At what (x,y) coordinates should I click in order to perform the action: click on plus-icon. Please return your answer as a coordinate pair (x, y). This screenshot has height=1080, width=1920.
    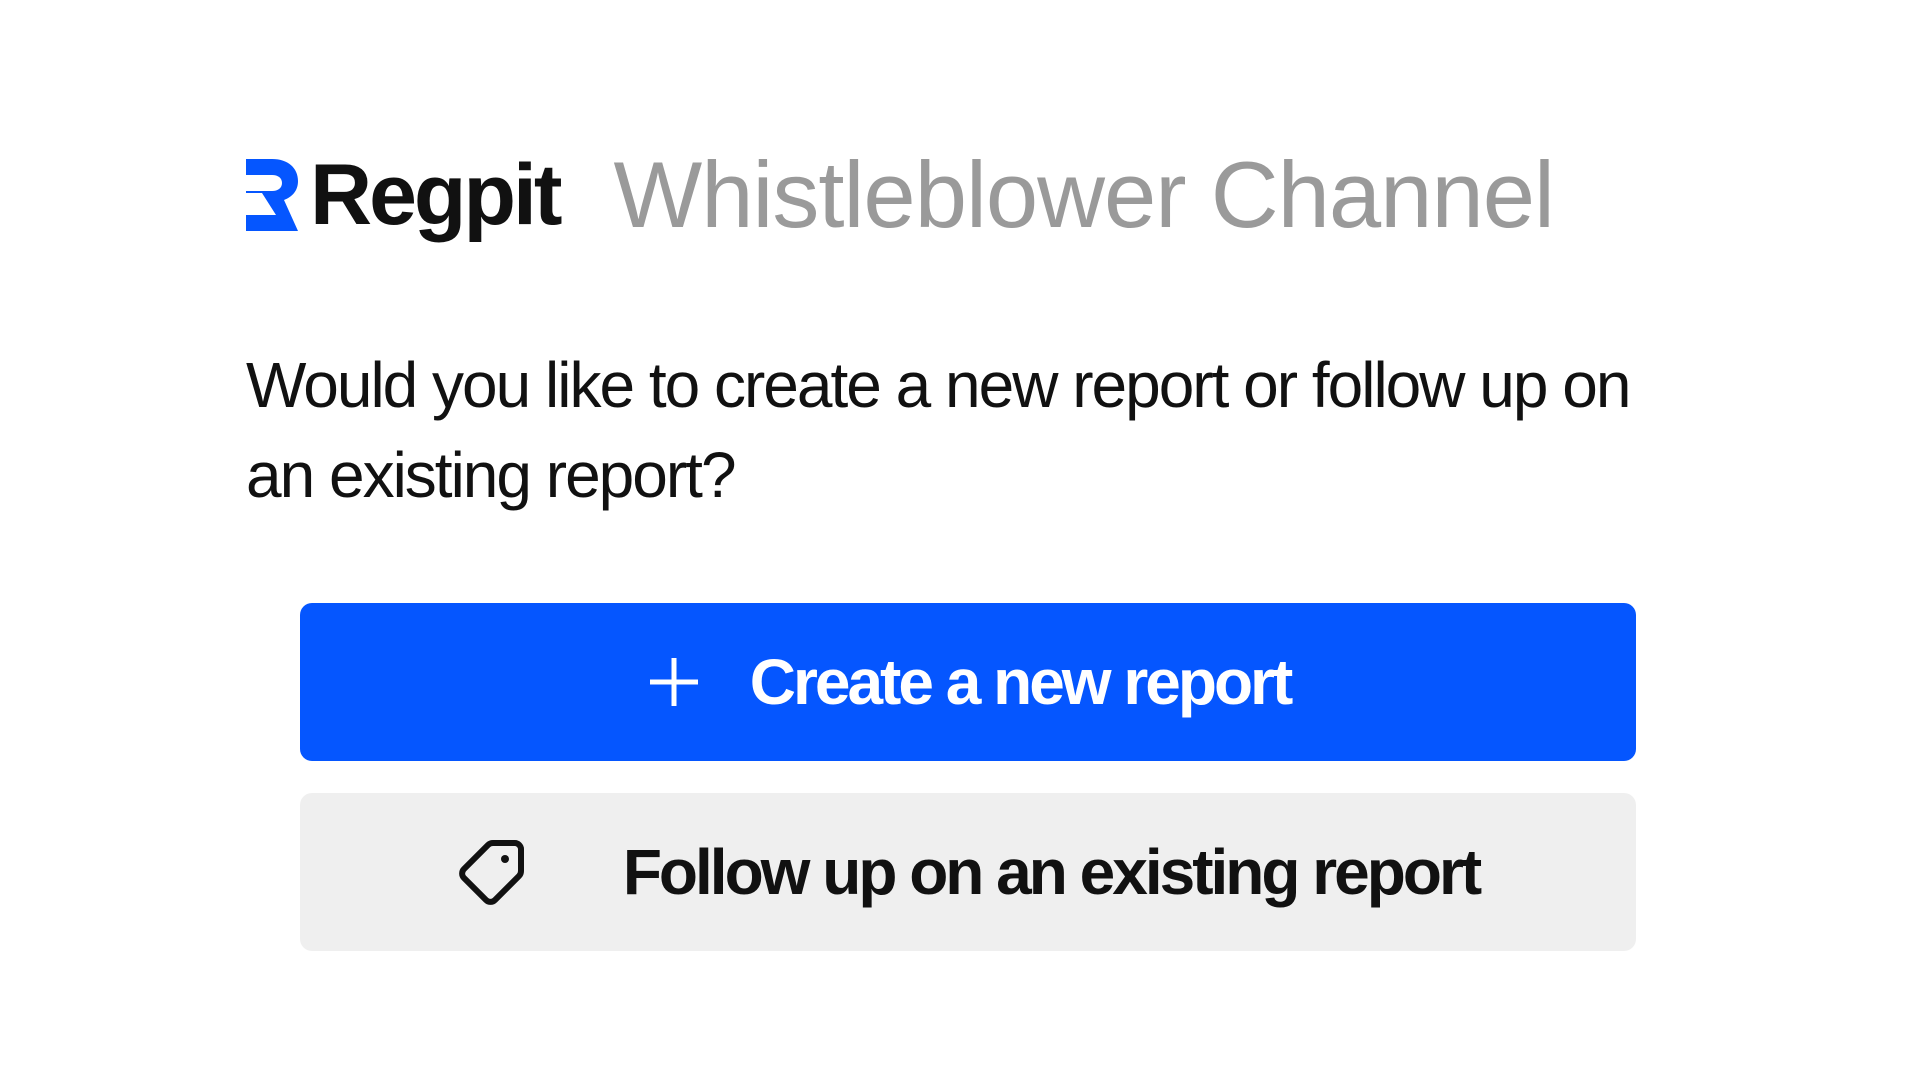
    Looking at the image, I should click on (674, 682).